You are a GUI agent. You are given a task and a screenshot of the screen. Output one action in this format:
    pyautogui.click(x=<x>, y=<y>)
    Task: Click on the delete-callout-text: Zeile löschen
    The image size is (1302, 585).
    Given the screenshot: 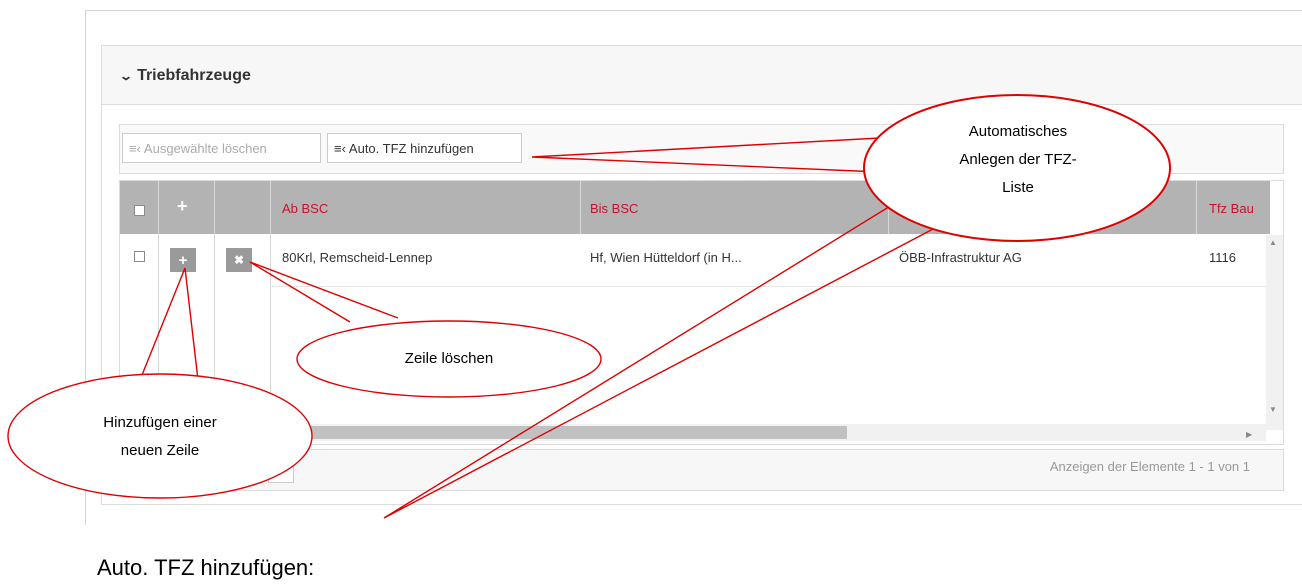 What is the action you would take?
    pyautogui.click(x=449, y=358)
    